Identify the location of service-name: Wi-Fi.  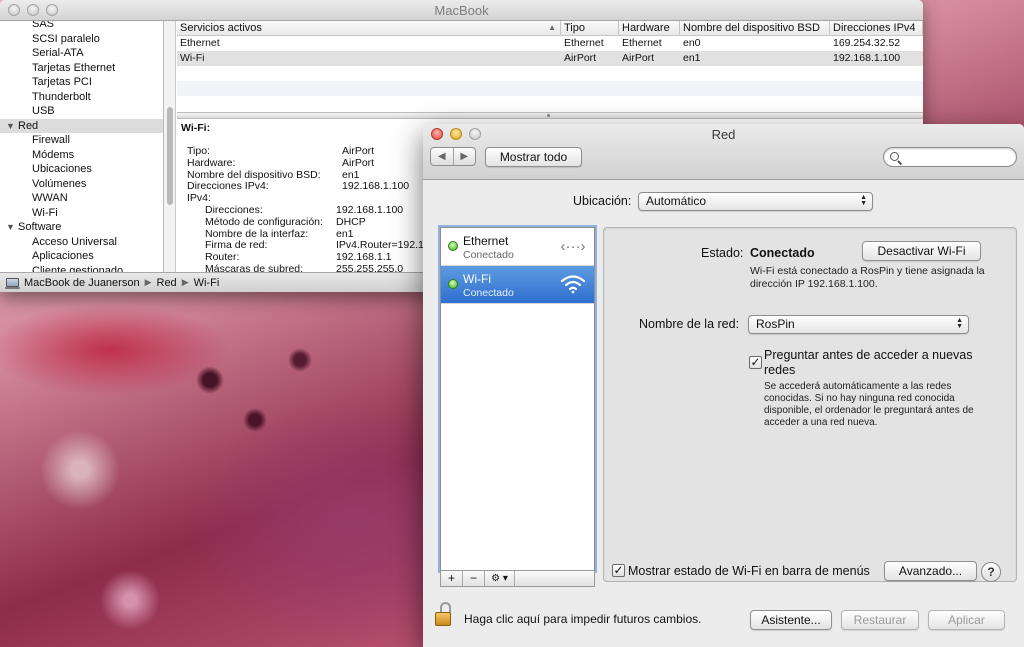
(477, 279).